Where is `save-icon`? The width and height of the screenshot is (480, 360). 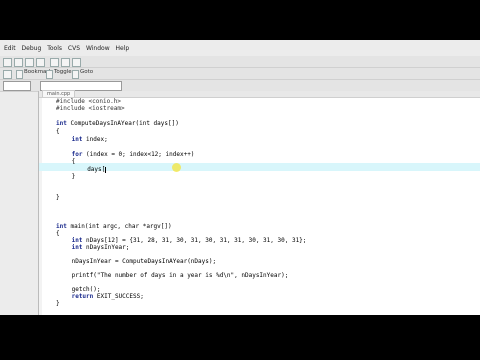
save-icon is located at coordinates (29, 62).